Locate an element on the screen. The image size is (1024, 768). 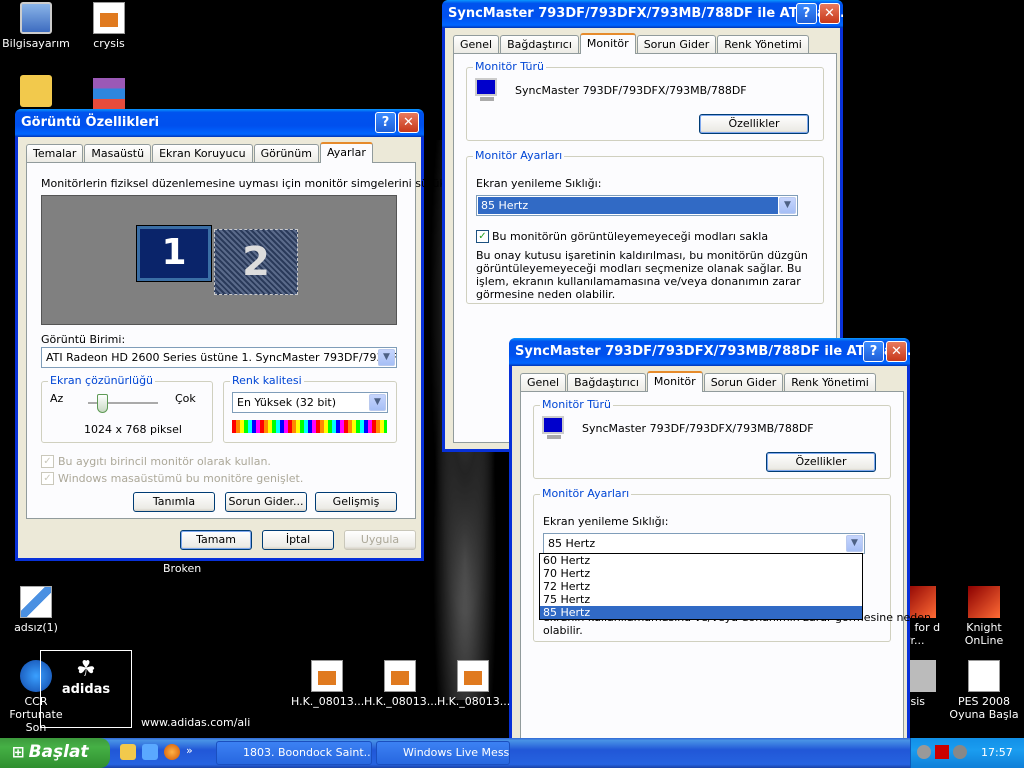
adidas-logo: ☘ adidas is located at coordinates (86, 689).